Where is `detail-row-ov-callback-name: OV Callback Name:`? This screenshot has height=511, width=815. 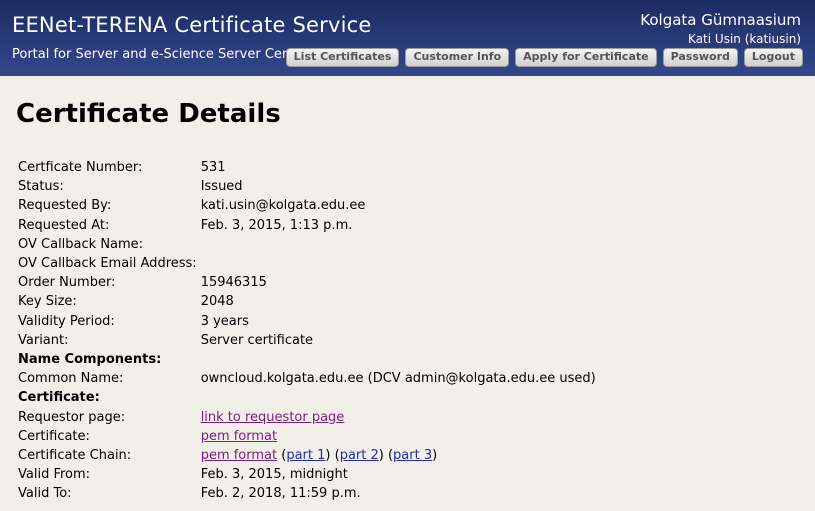
detail-row-ov-callback-name: OV Callback Name: is located at coordinates (307, 244).